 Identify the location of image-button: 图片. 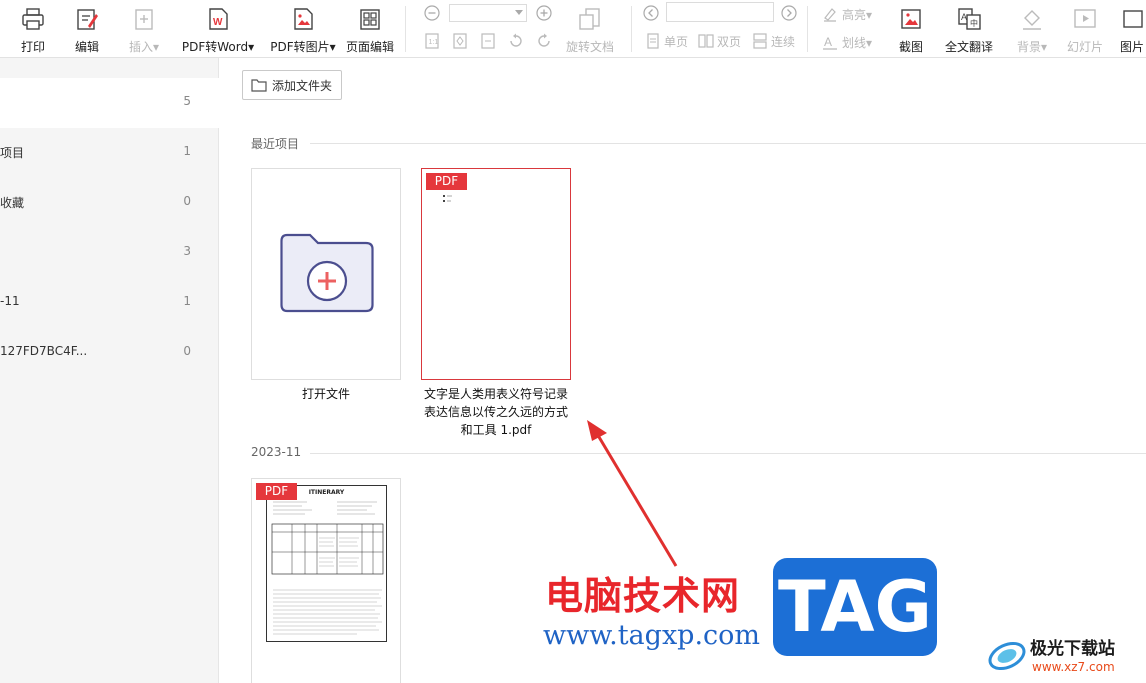
(1133, 30).